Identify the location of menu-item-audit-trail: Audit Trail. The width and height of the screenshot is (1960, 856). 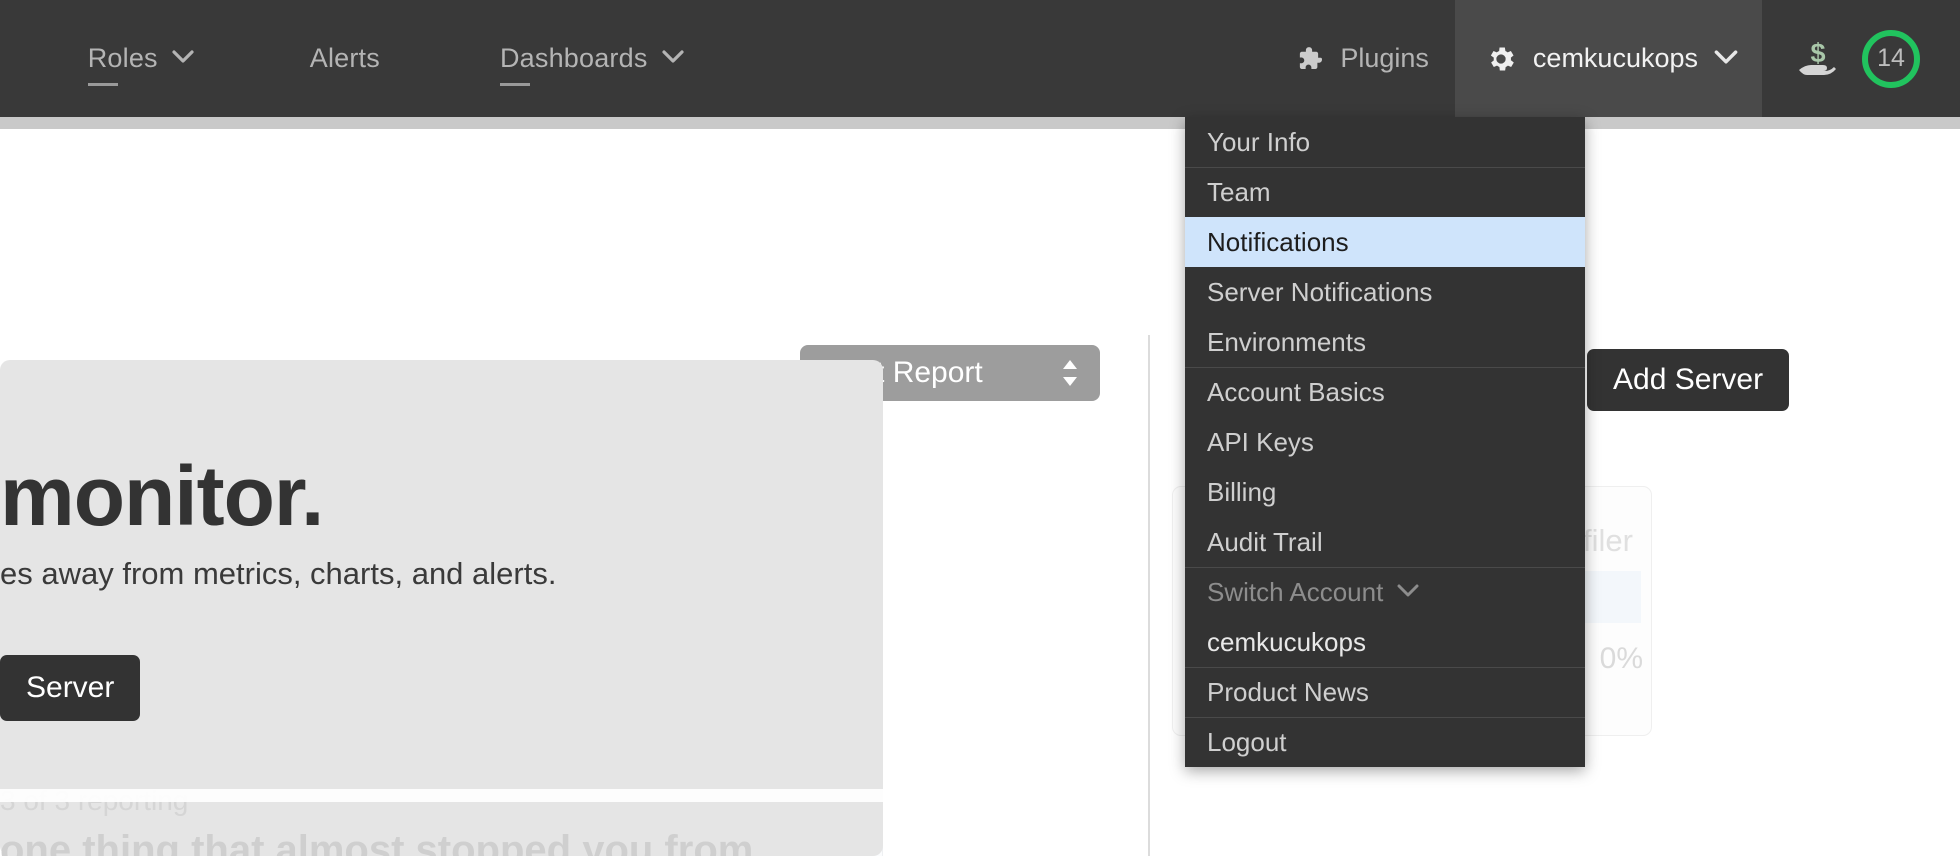
(1385, 542).